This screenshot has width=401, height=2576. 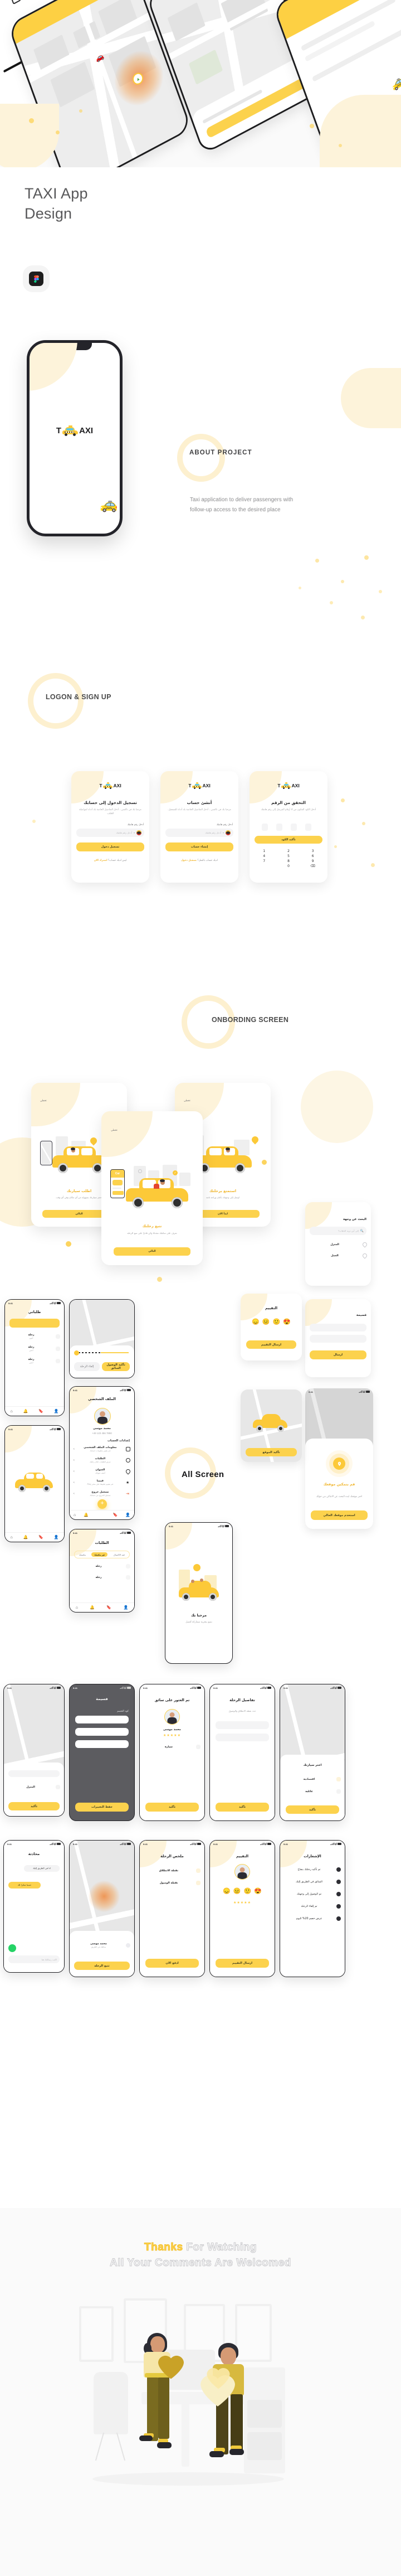 What do you see at coordinates (338, 1231) in the screenshot?
I see `search-input: 🔍 إلى أين تريد الذهاب؟` at bounding box center [338, 1231].